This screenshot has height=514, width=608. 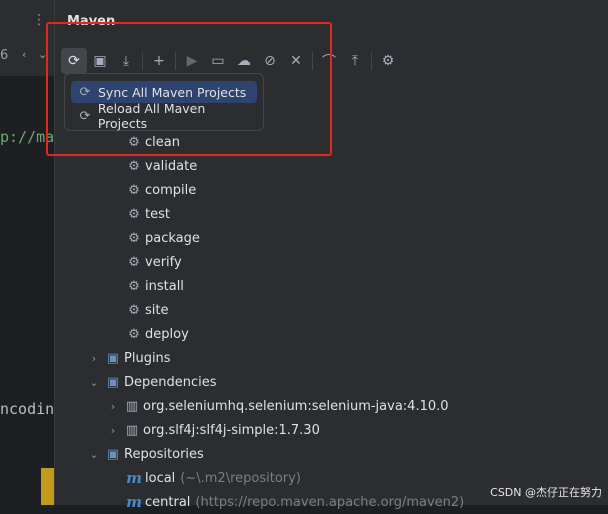 I want to click on tree-item-dependency: › ▥ org.slf4j:slf4j-simple:1.7.30, so click(x=213, y=430).